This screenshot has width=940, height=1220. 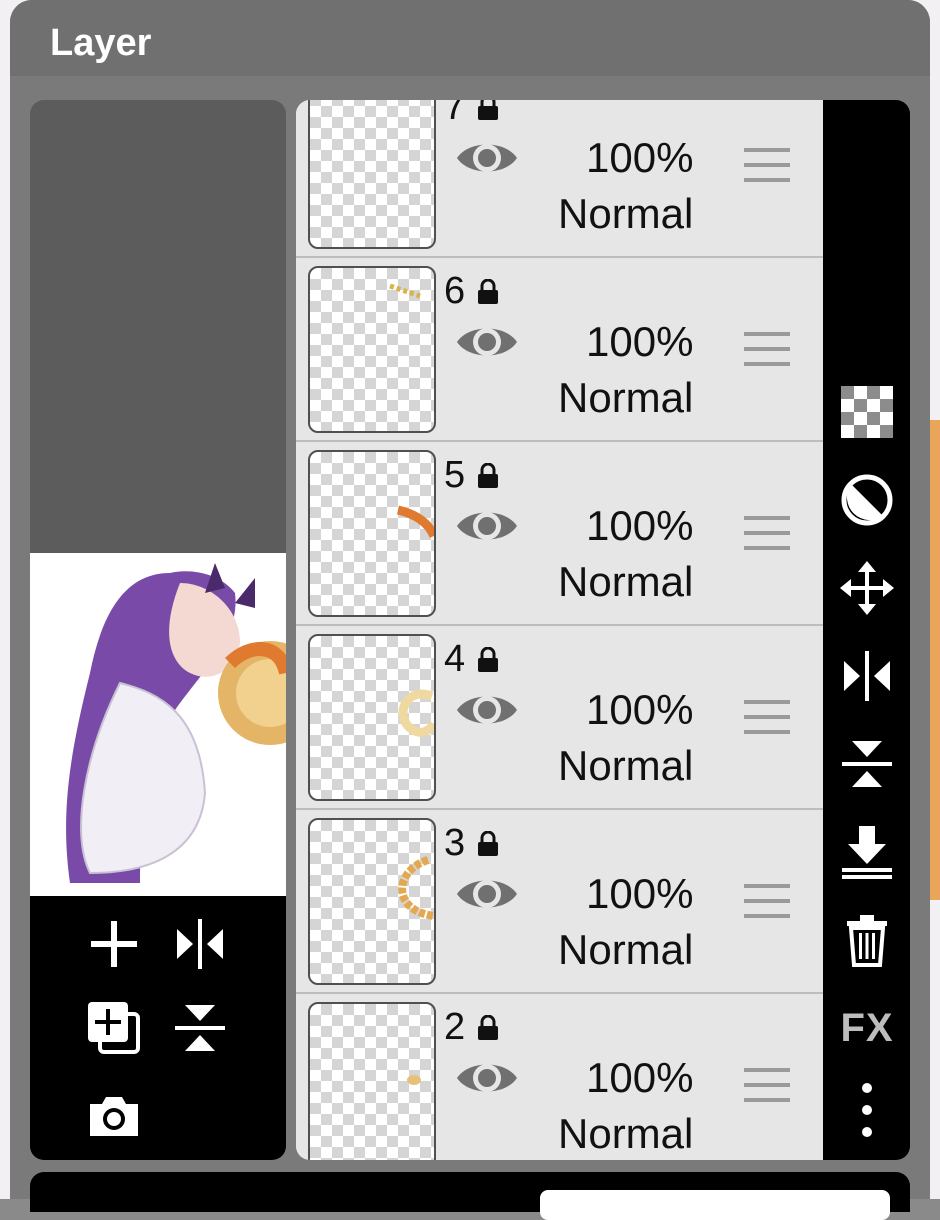 I want to click on layer-row: 5 100% Normal, so click(x=559, y=534).